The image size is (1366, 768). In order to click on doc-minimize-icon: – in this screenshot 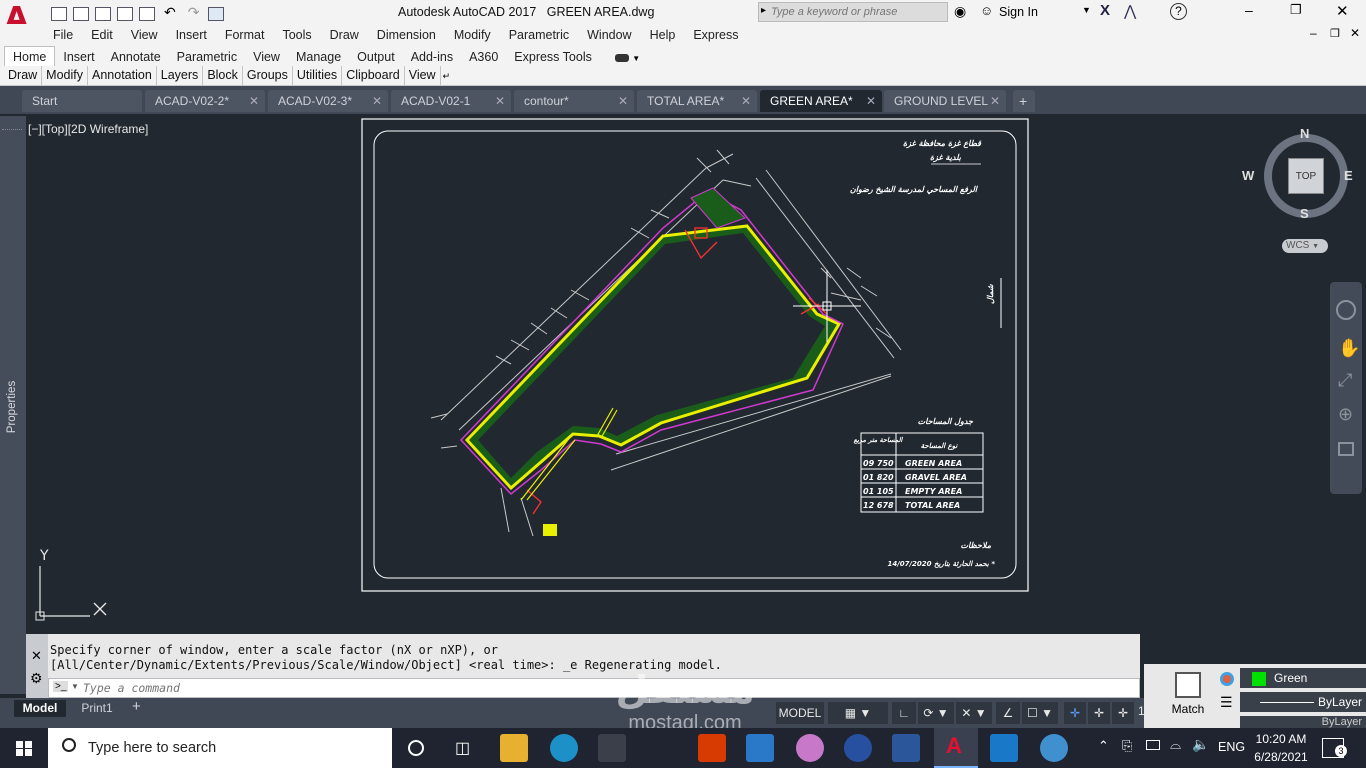, I will do `click(1313, 33)`.